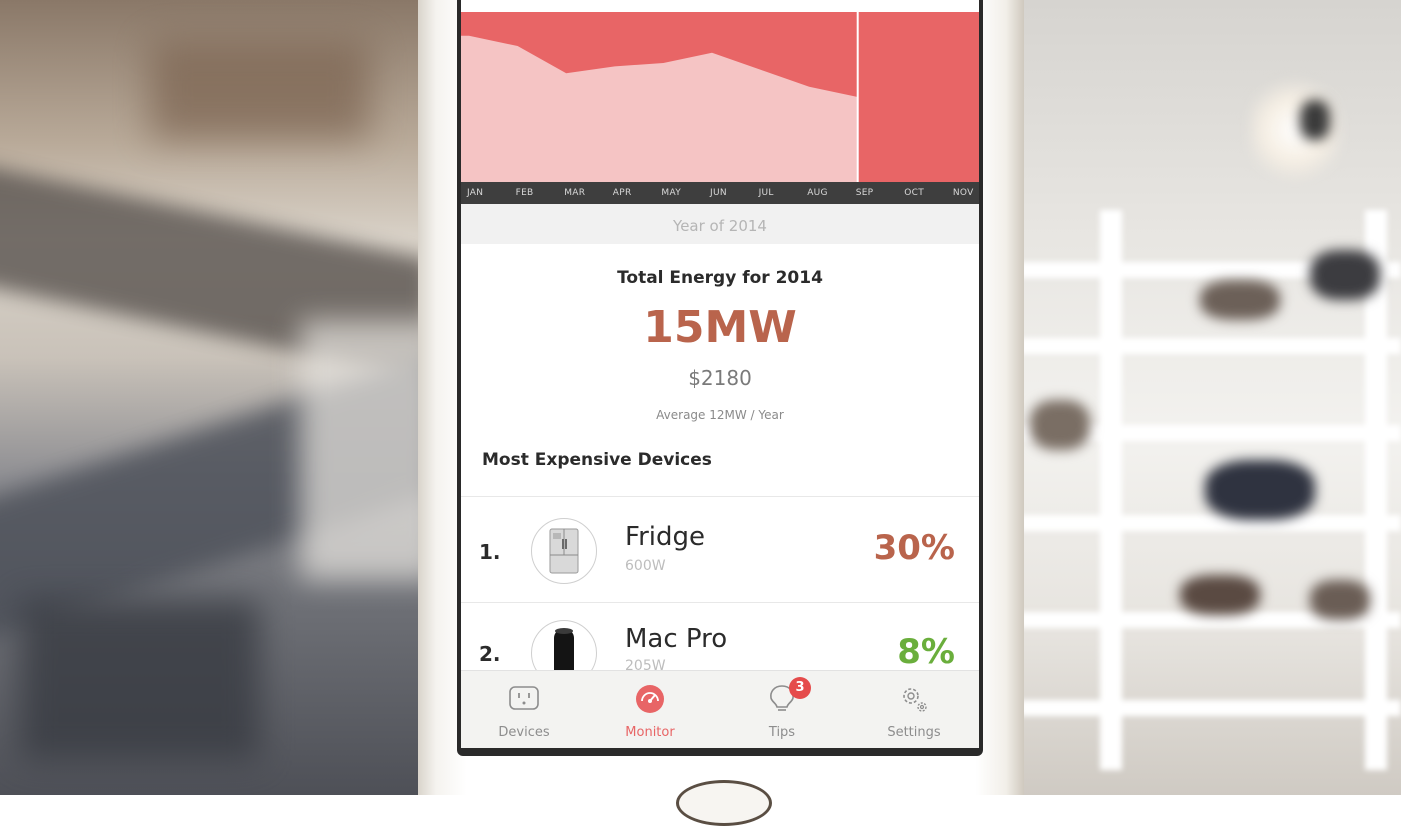 The height and width of the screenshot is (826, 1401). I want to click on device-name: Mac Pro, so click(676, 639).